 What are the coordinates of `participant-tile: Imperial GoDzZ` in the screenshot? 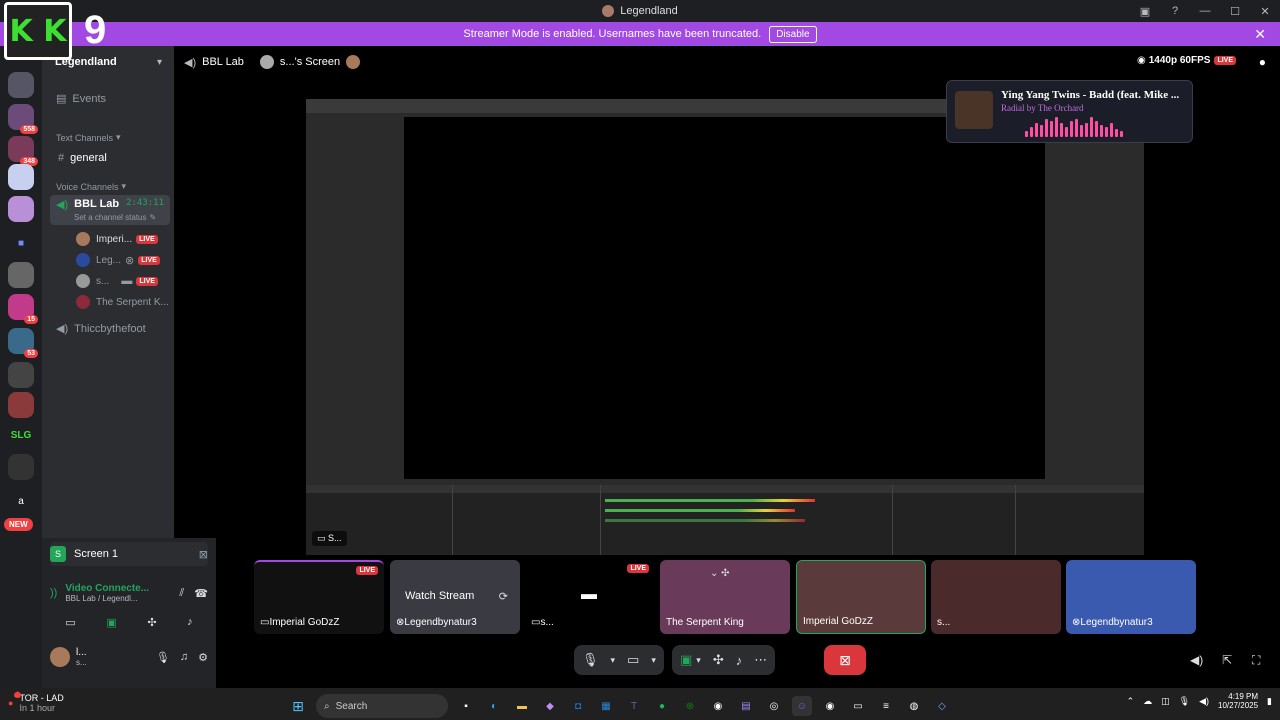 It's located at (861, 597).